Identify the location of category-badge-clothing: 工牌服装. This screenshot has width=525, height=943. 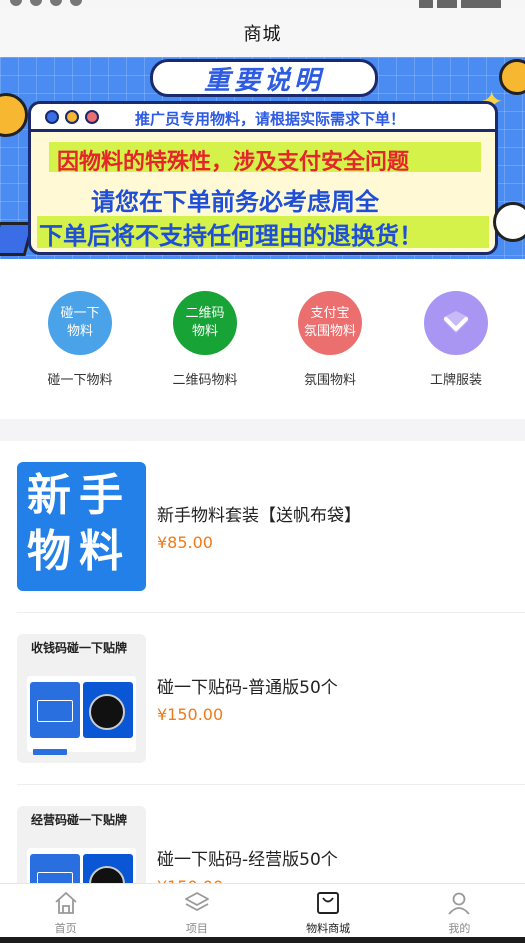
(456, 339).